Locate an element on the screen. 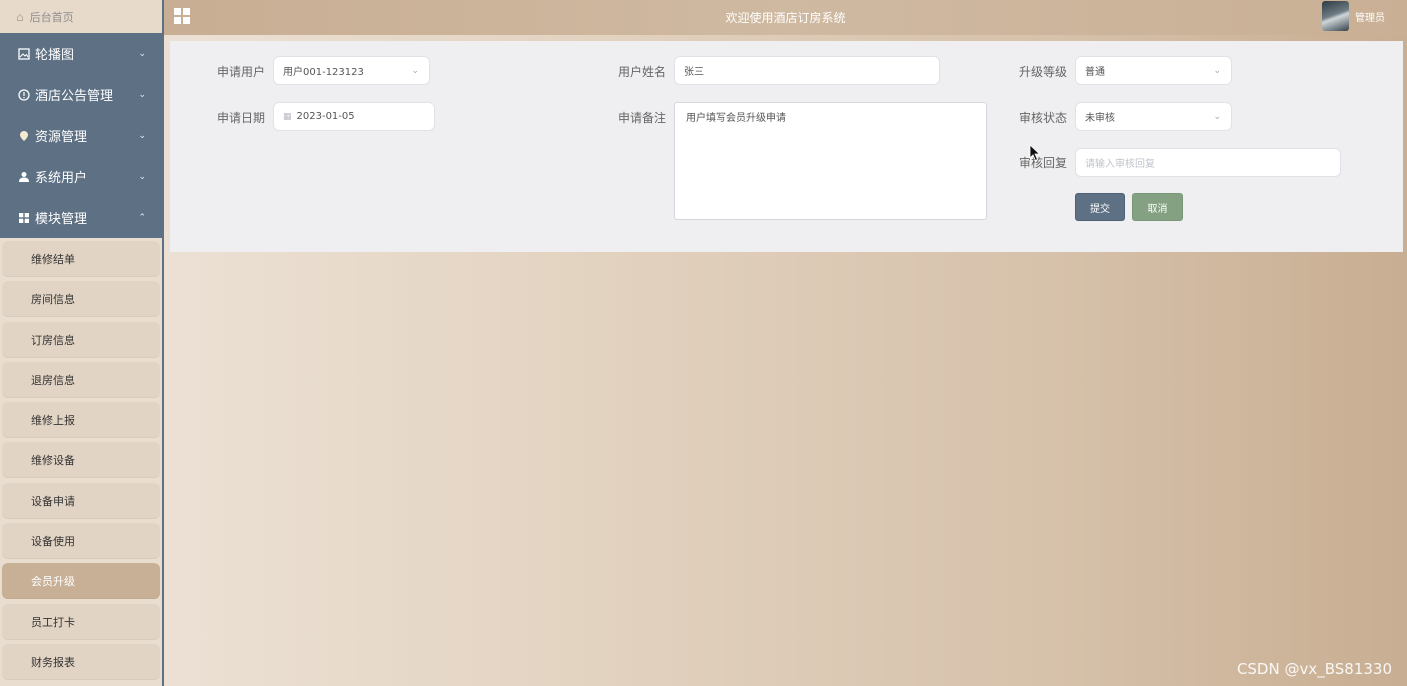  review-reply-field: 请输入审核回复 is located at coordinates (1208, 162).